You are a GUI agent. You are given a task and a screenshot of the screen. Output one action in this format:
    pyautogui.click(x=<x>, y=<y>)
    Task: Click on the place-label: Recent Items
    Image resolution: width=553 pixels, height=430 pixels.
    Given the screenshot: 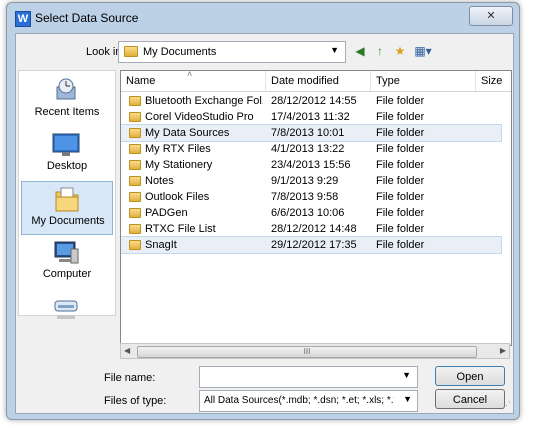 What is the action you would take?
    pyautogui.click(x=67, y=112)
    